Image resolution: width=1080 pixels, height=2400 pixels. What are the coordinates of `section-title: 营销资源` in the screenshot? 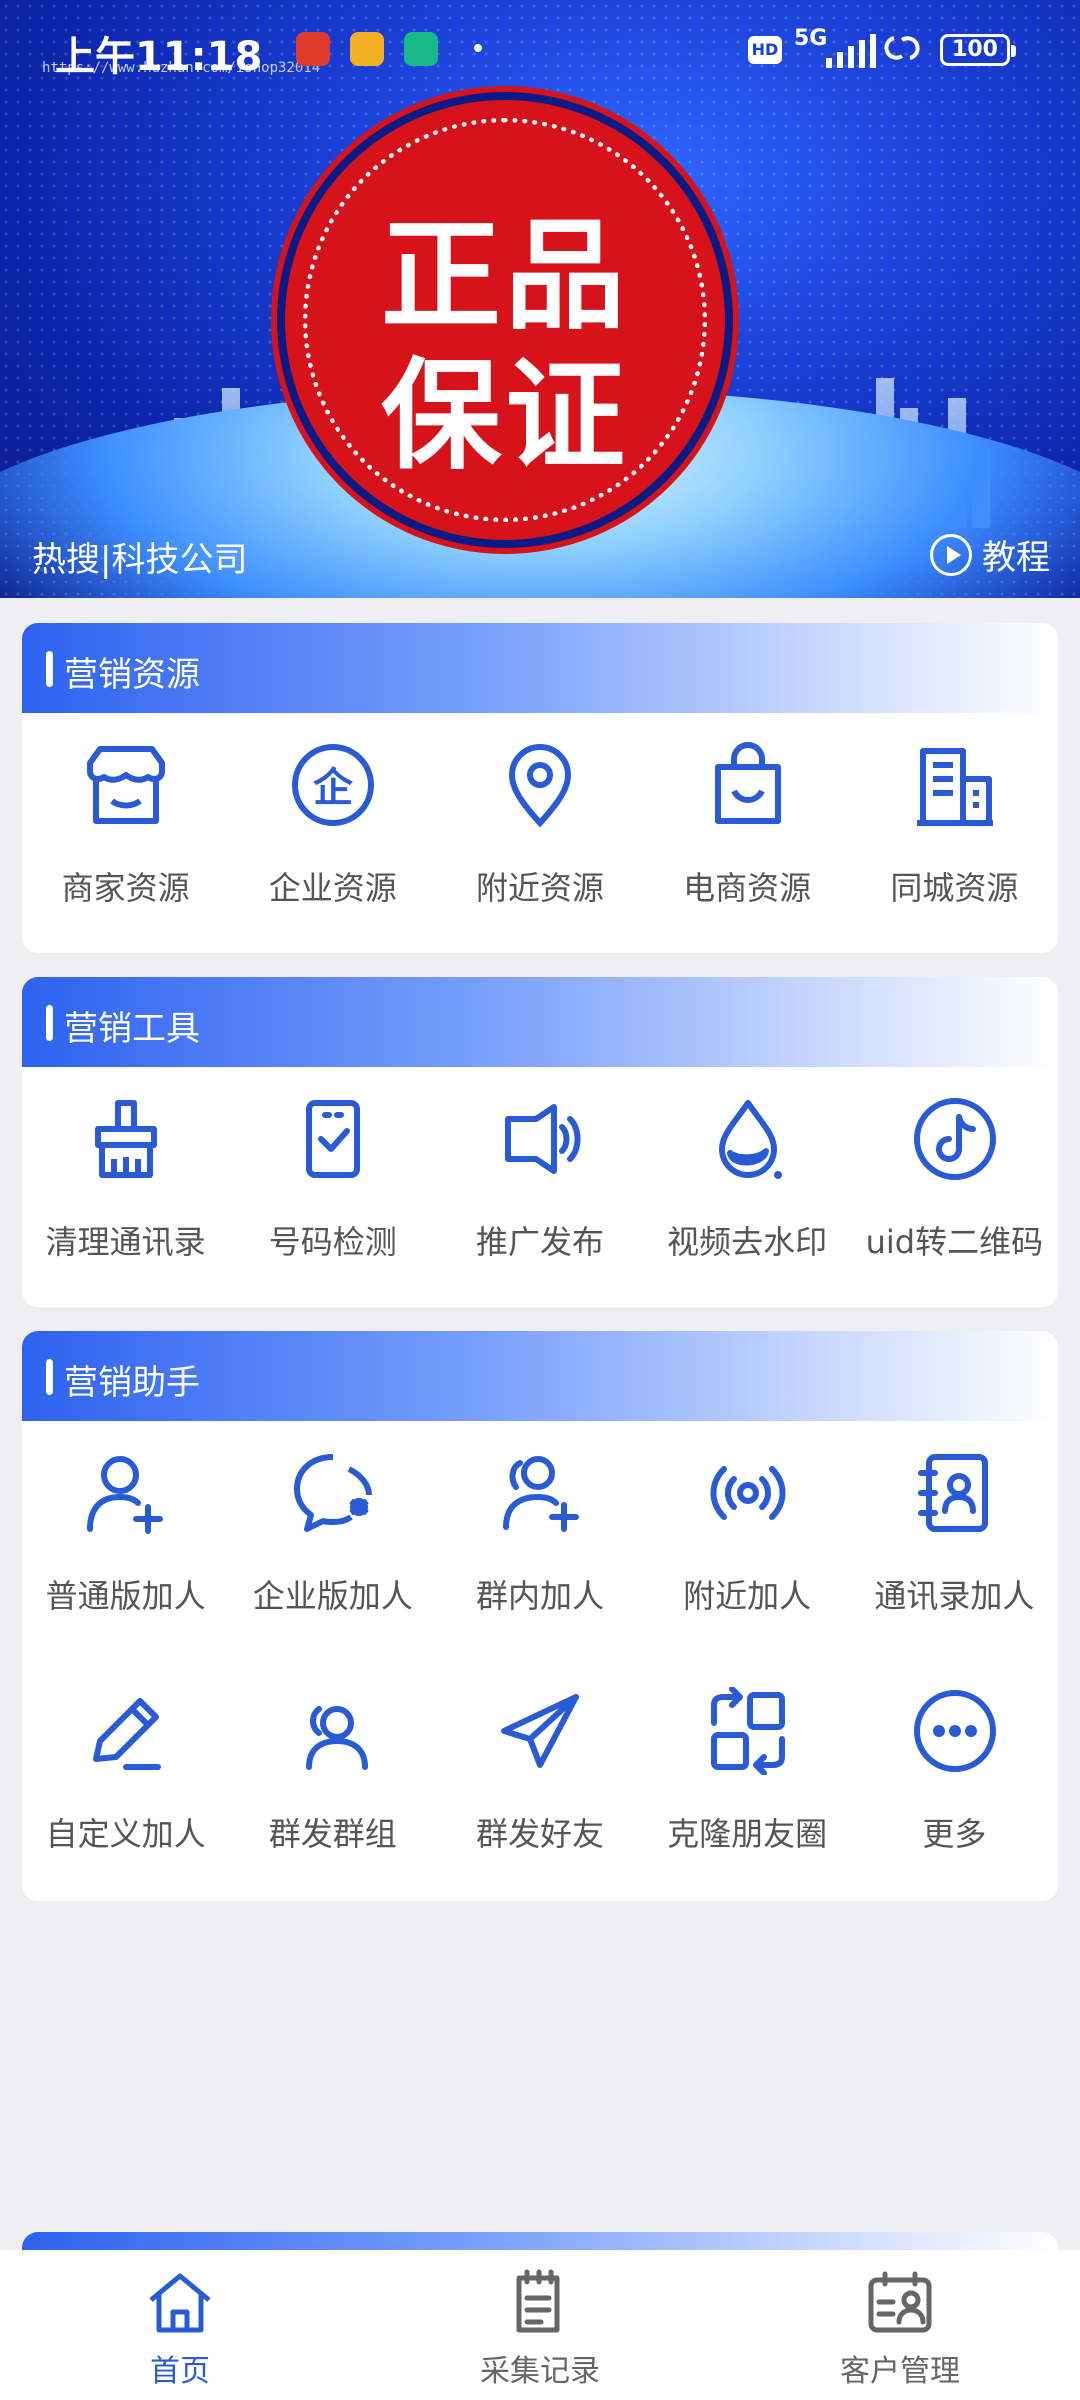 It's located at (132, 675).